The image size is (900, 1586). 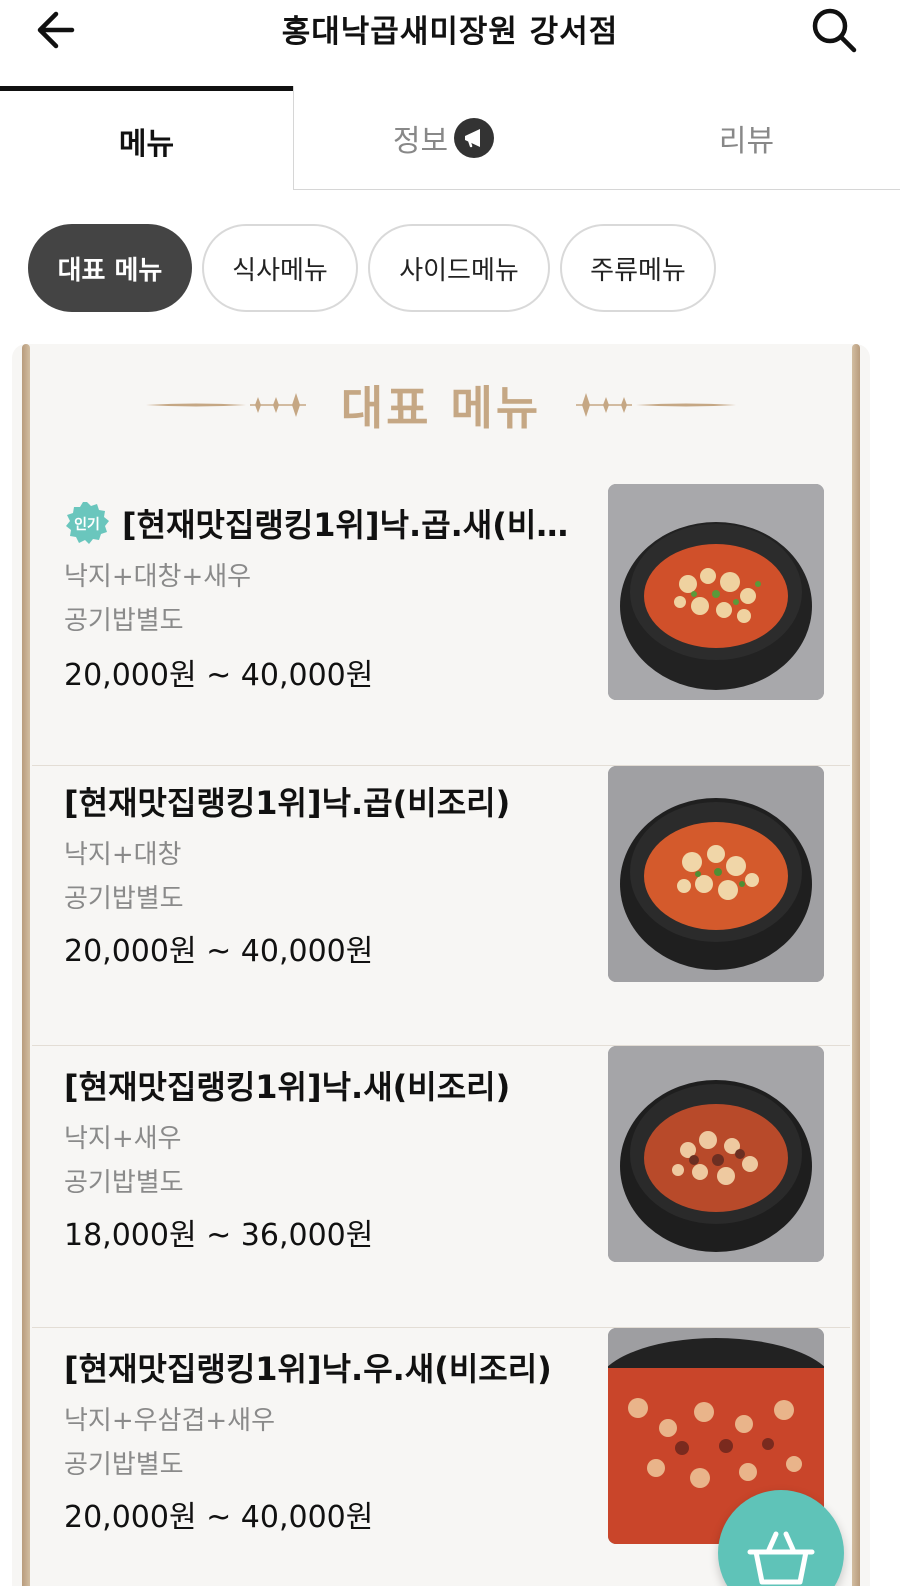 What do you see at coordinates (441, 408) in the screenshot?
I see `board-title: 대표 메뉴` at bounding box center [441, 408].